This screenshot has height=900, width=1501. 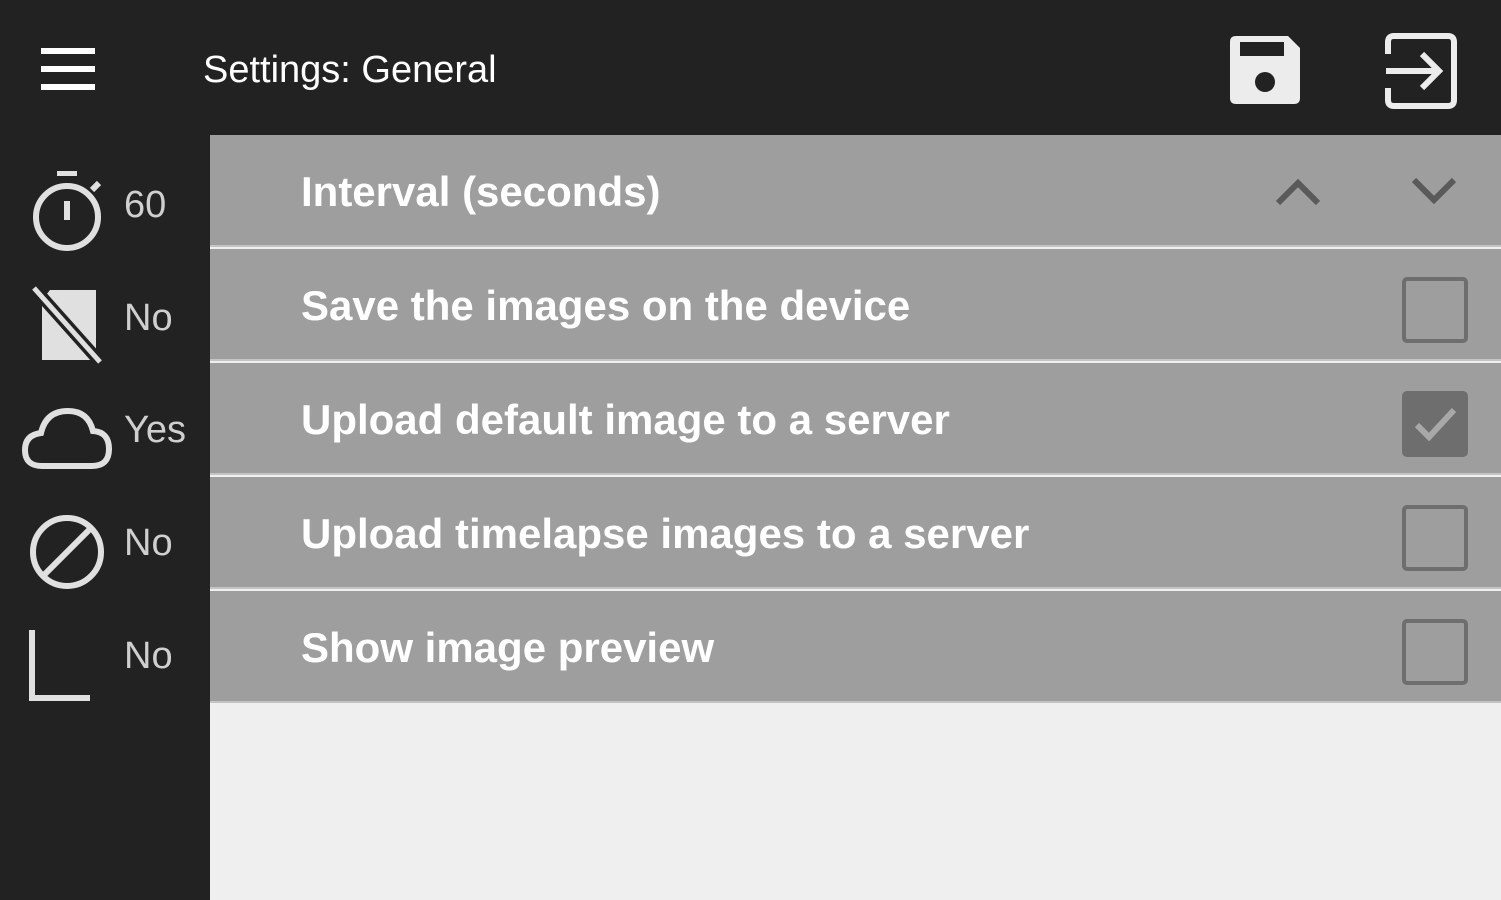 I want to click on sidebar-item-upload-timelapse: No, so click(x=105, y=543).